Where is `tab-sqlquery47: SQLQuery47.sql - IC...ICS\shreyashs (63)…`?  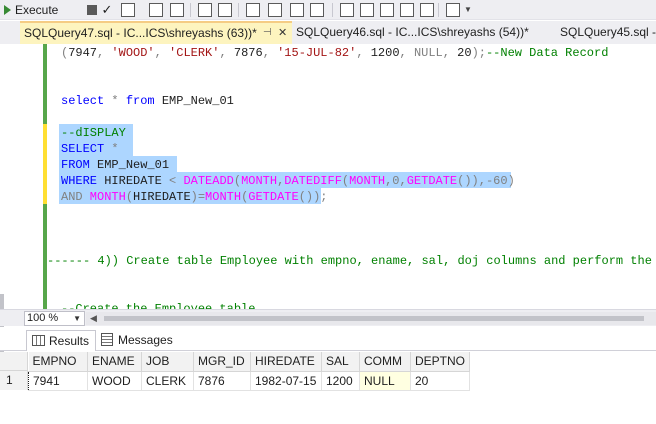 tab-sqlquery47: SQLQuery47.sql - IC...ICS\shreyashs (63)… is located at coordinates (156, 32).